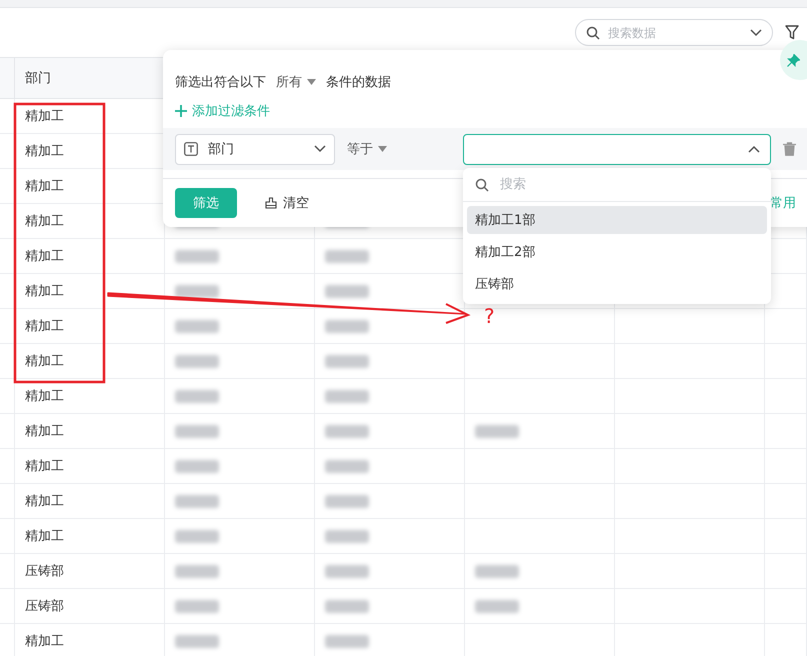  What do you see at coordinates (255, 149) in the screenshot?
I see `field-select: 部门` at bounding box center [255, 149].